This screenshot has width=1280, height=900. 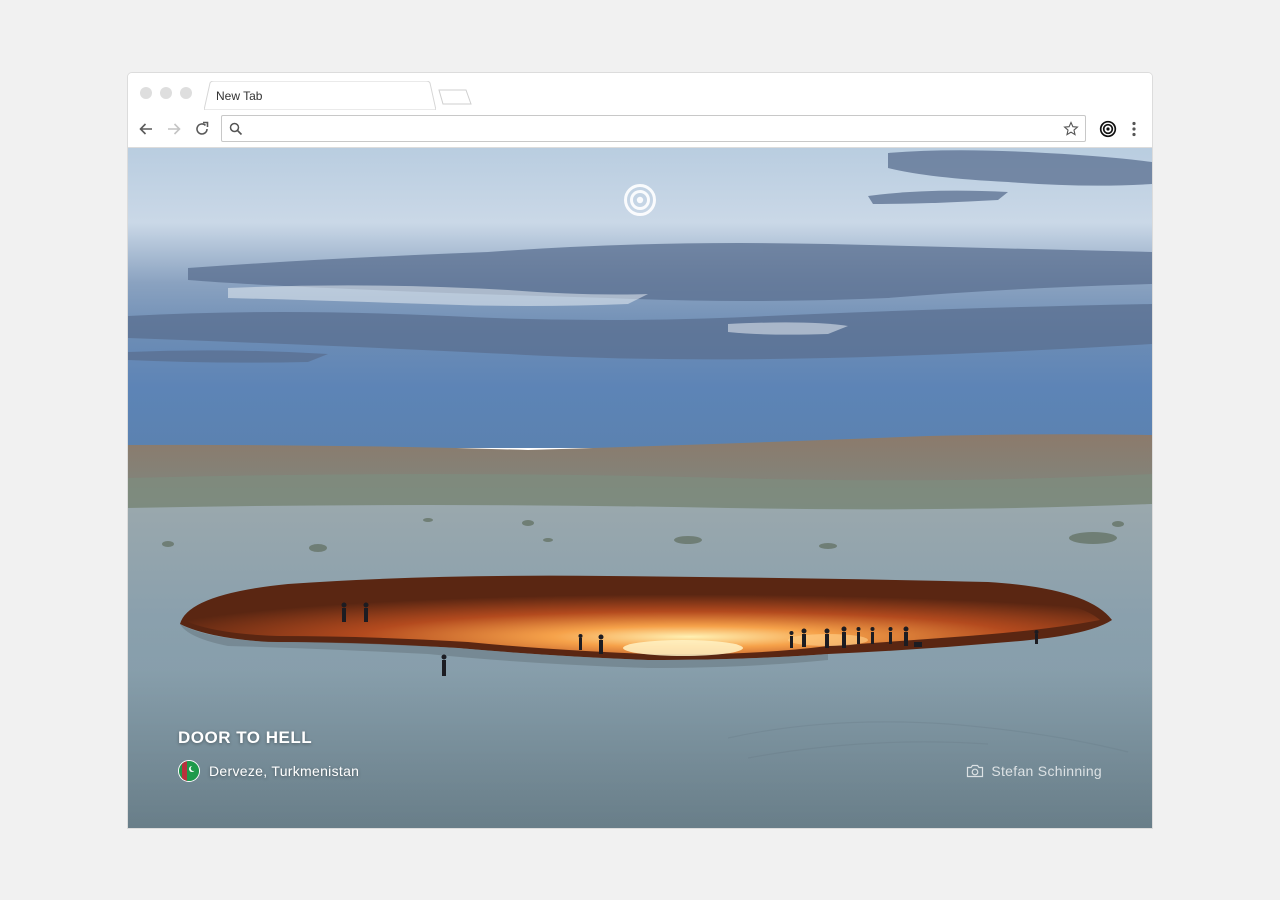 I want to click on tab-title: New Tab, so click(x=239, y=96).